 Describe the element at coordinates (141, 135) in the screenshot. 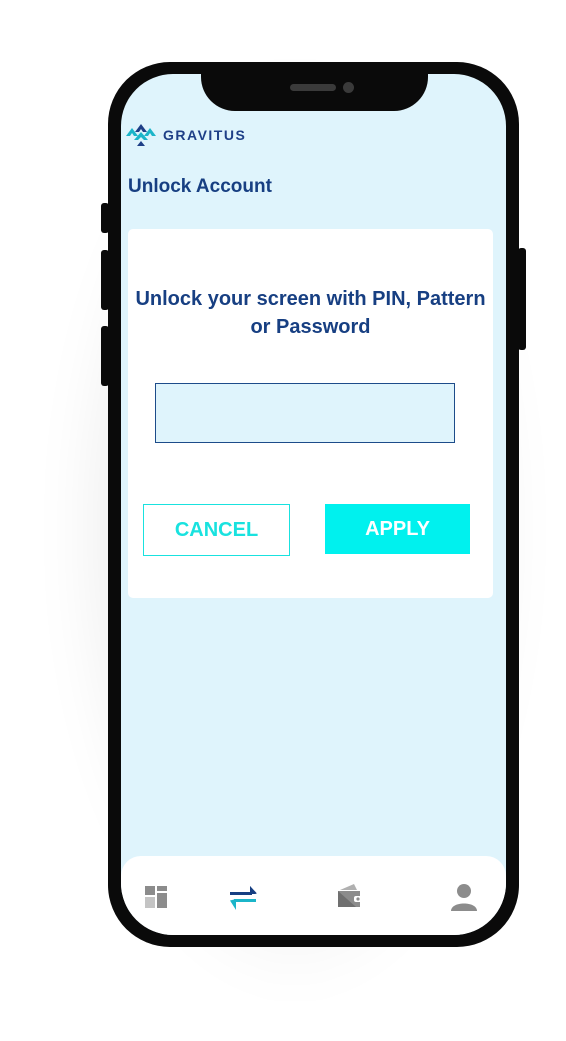

I see `gravitus-logo-icon` at that location.